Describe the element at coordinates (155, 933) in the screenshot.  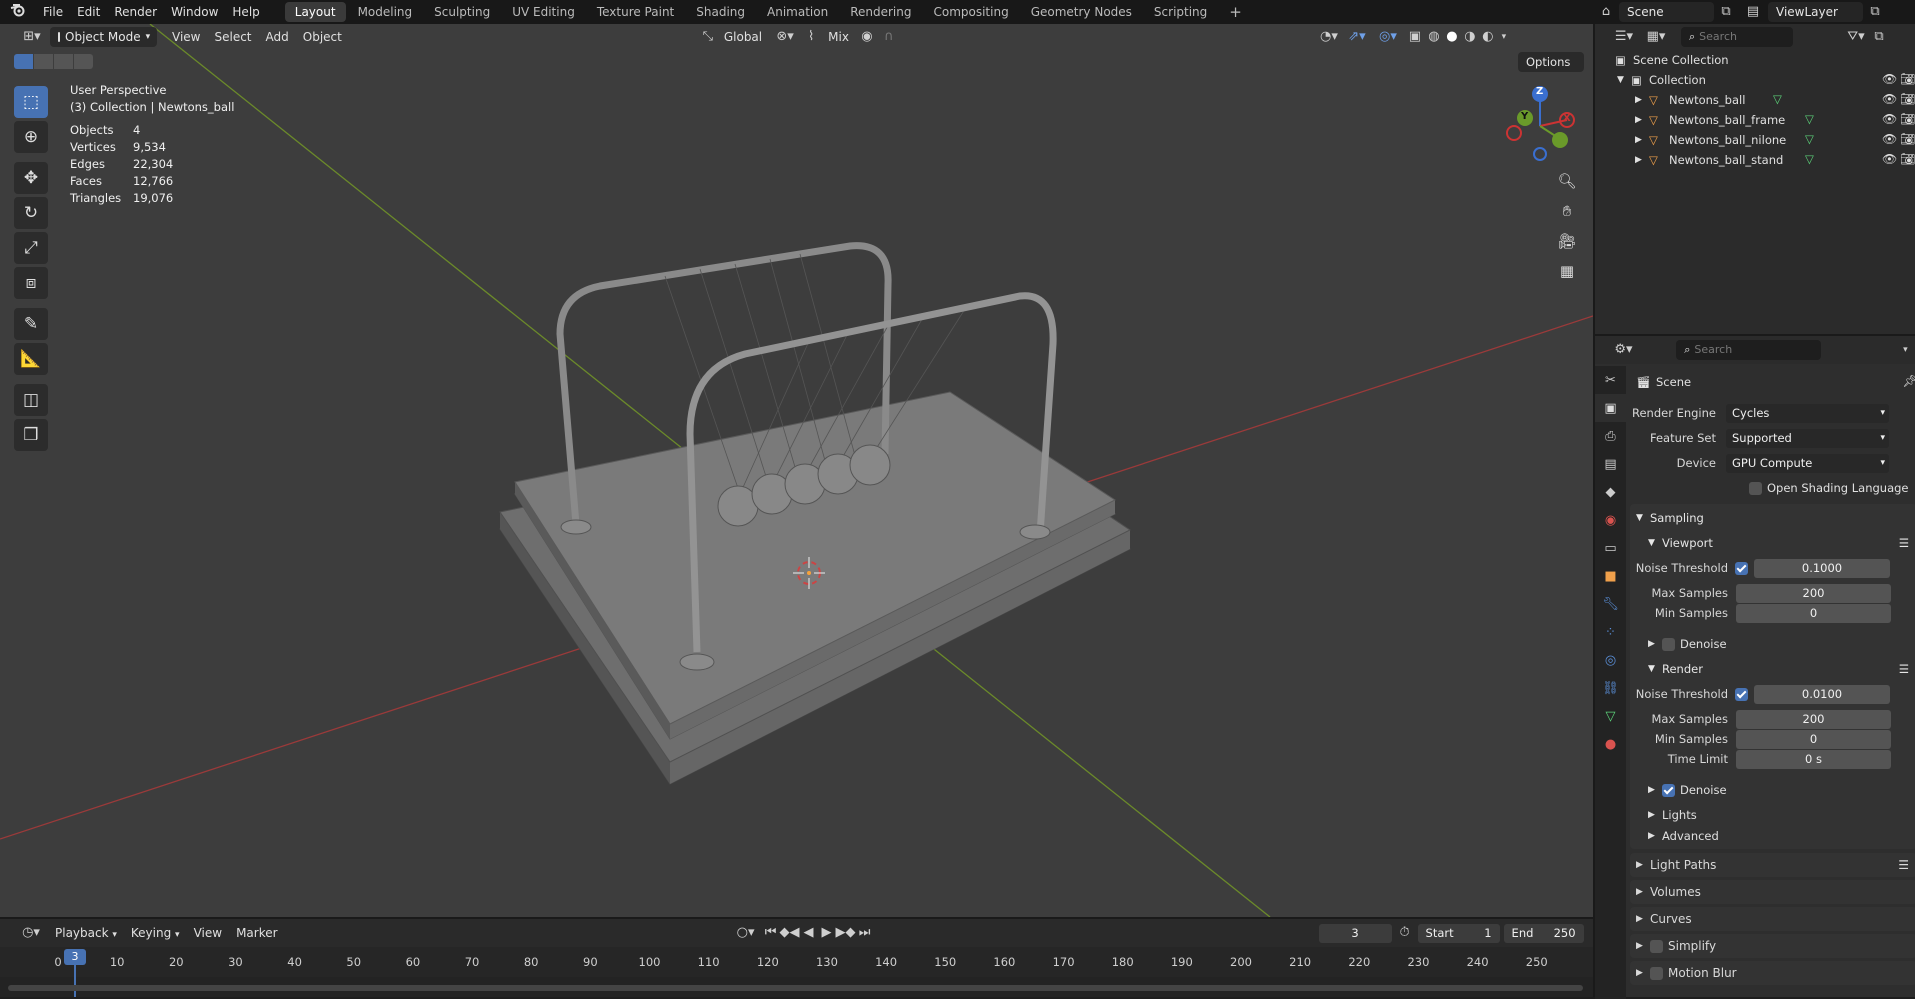
I see `timeline-menu-keying: Keying ▾` at that location.